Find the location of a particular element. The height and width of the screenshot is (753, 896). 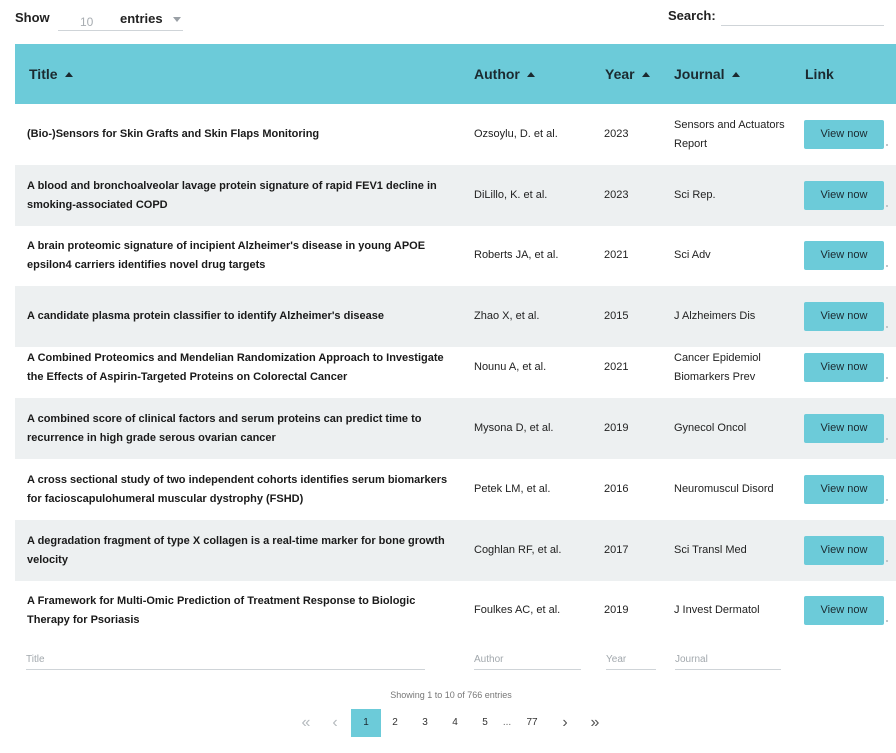

column-header-title: Title is located at coordinates (51, 74).